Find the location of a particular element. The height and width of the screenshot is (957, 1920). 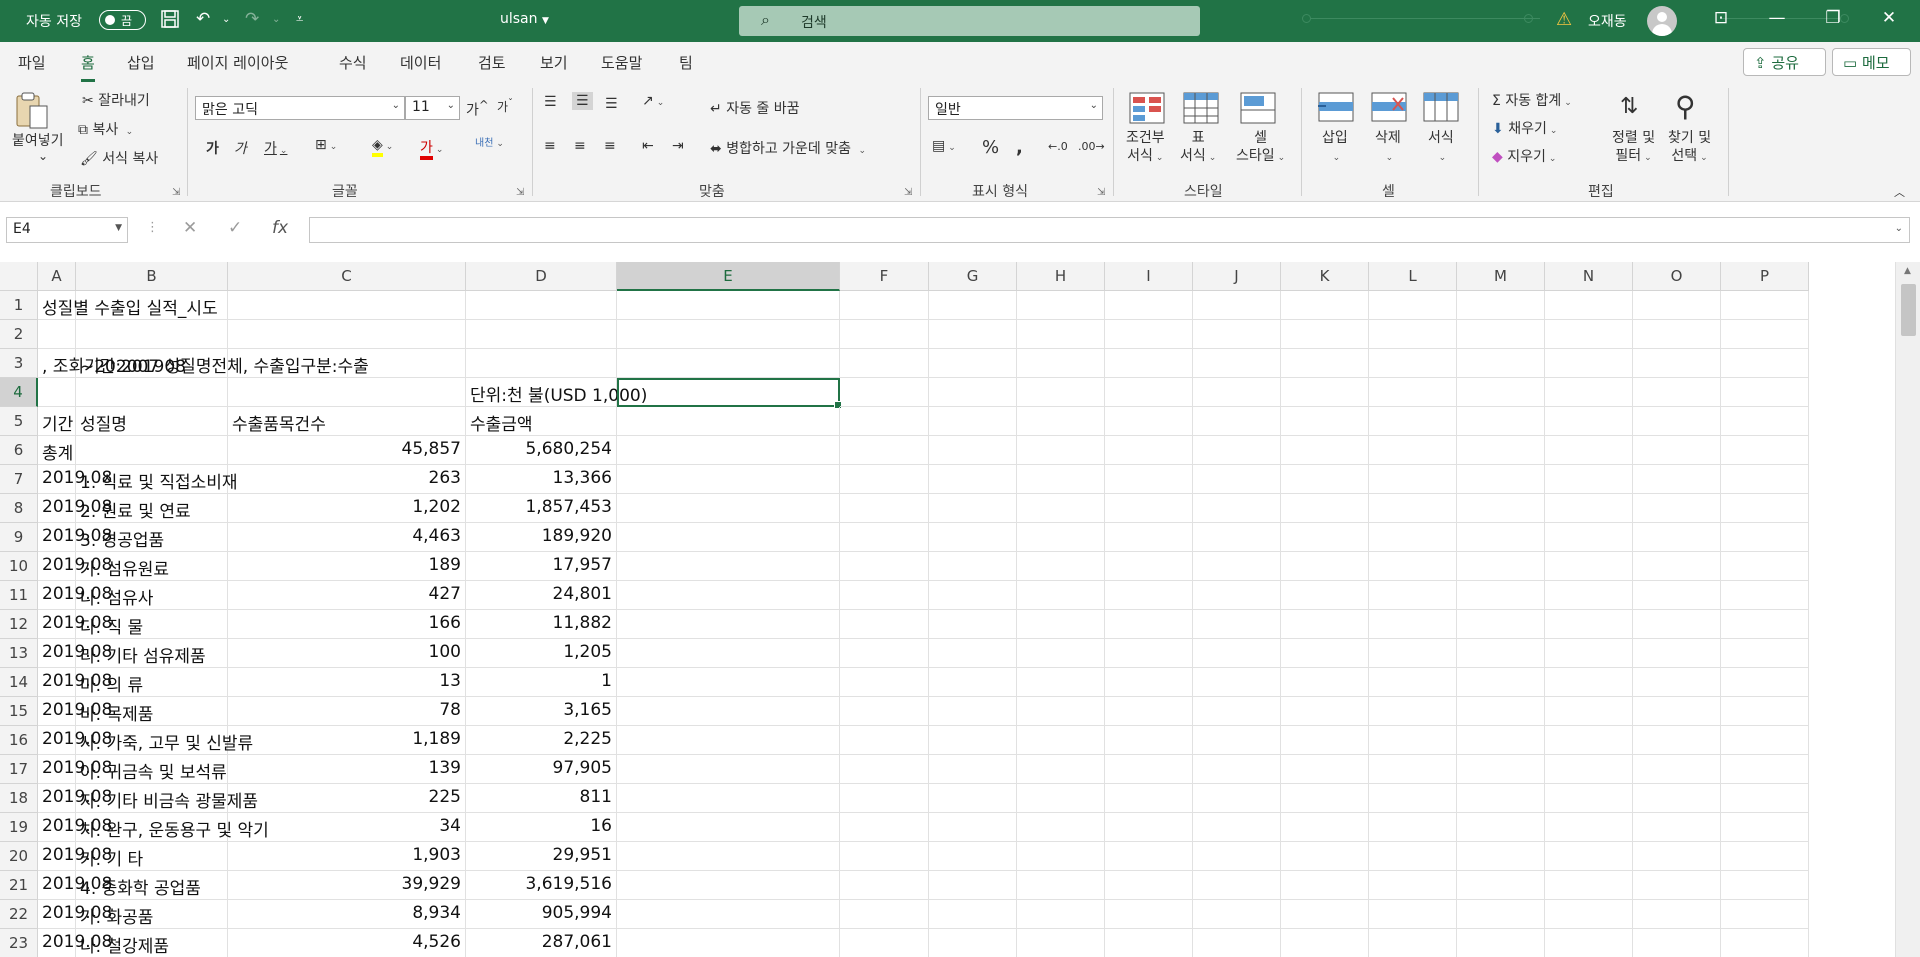

cell-m22 is located at coordinates (1501, 914).